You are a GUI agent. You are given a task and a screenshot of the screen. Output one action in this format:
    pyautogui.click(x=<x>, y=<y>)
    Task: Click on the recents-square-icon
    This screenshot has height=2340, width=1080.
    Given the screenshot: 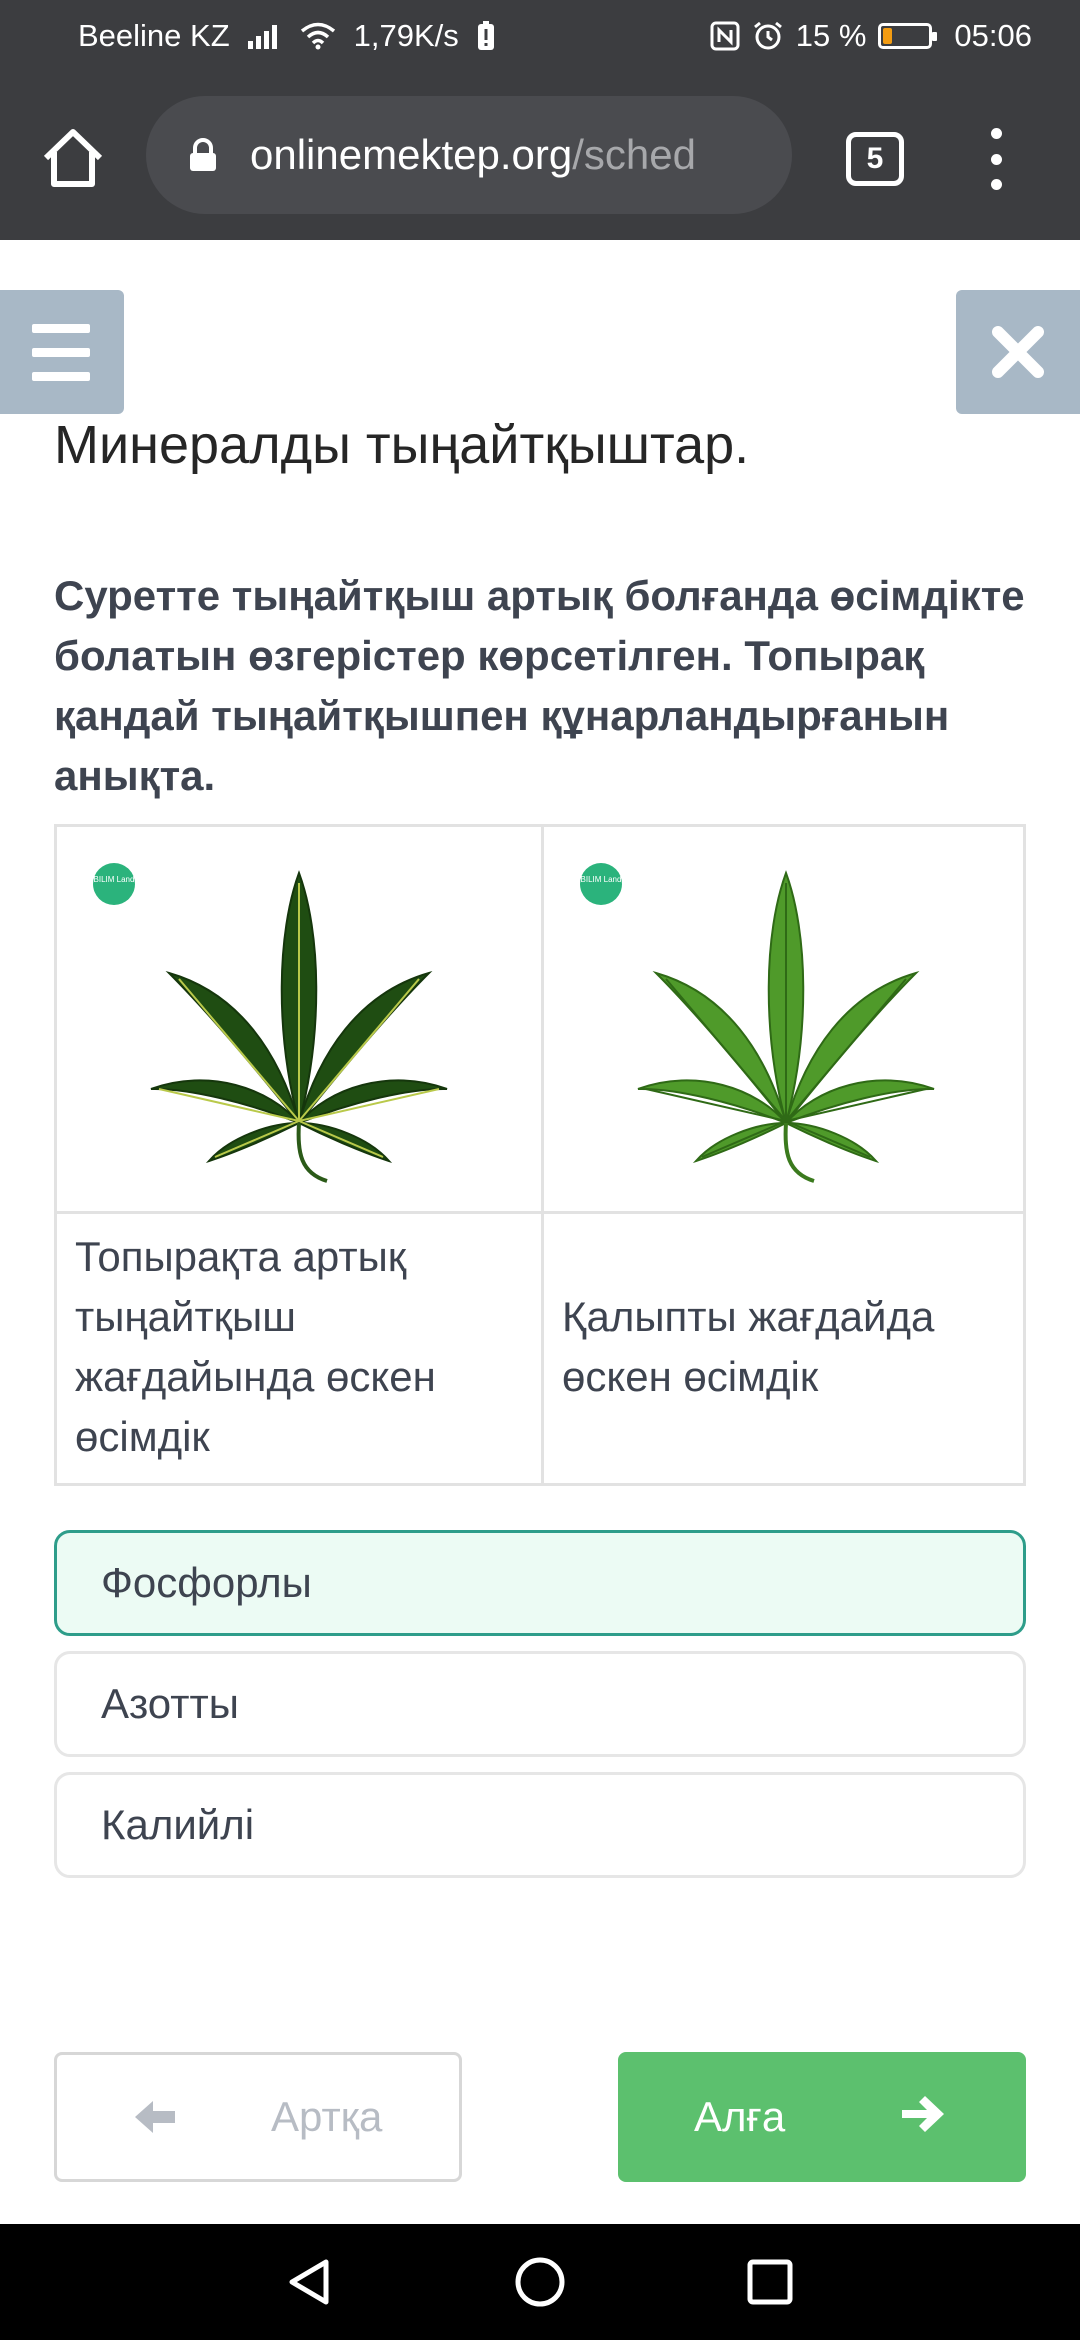 What is the action you would take?
    pyautogui.click(x=770, y=2282)
    